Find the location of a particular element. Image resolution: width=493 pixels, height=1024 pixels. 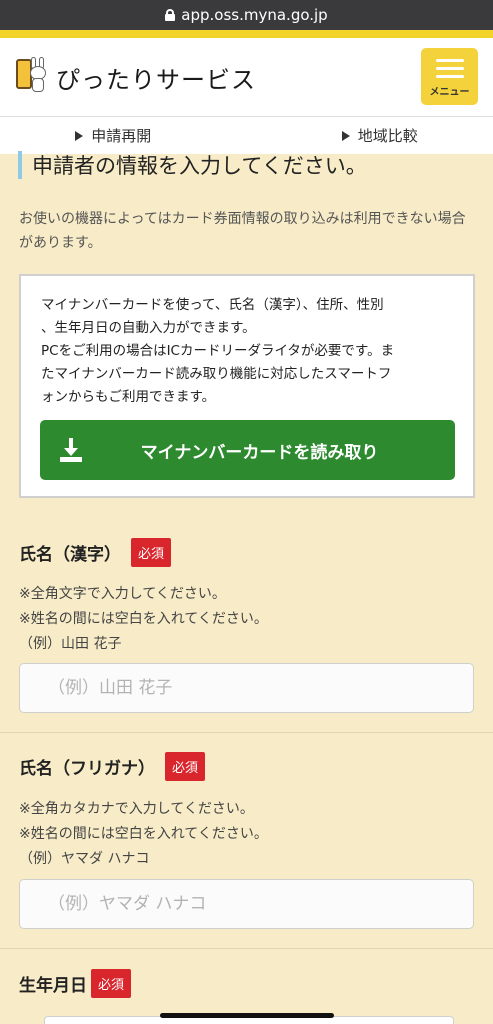

section-heading: 申請者の情報を入力してください。 is located at coordinates (192, 165).